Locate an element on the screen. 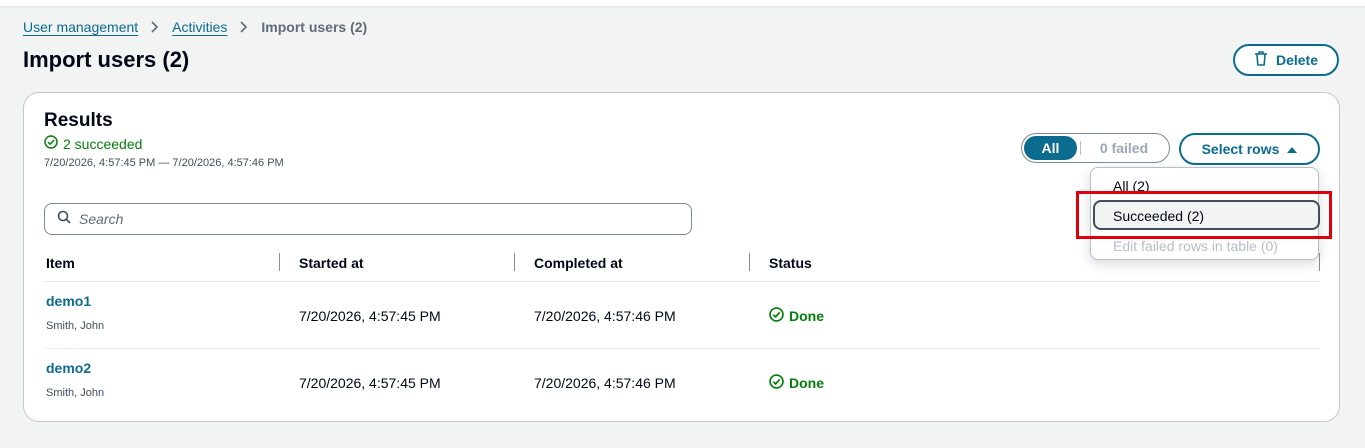 This screenshot has width=1365, height=448. search-icon is located at coordinates (64, 219).